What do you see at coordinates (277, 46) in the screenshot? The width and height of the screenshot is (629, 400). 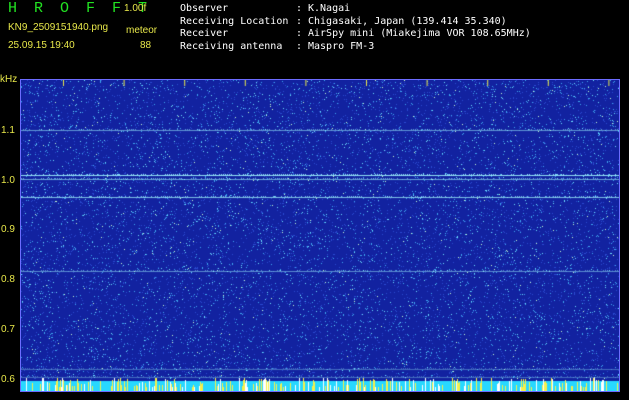 I see `info-row-antenna: Receiving antenna: Maspro FM-3` at bounding box center [277, 46].